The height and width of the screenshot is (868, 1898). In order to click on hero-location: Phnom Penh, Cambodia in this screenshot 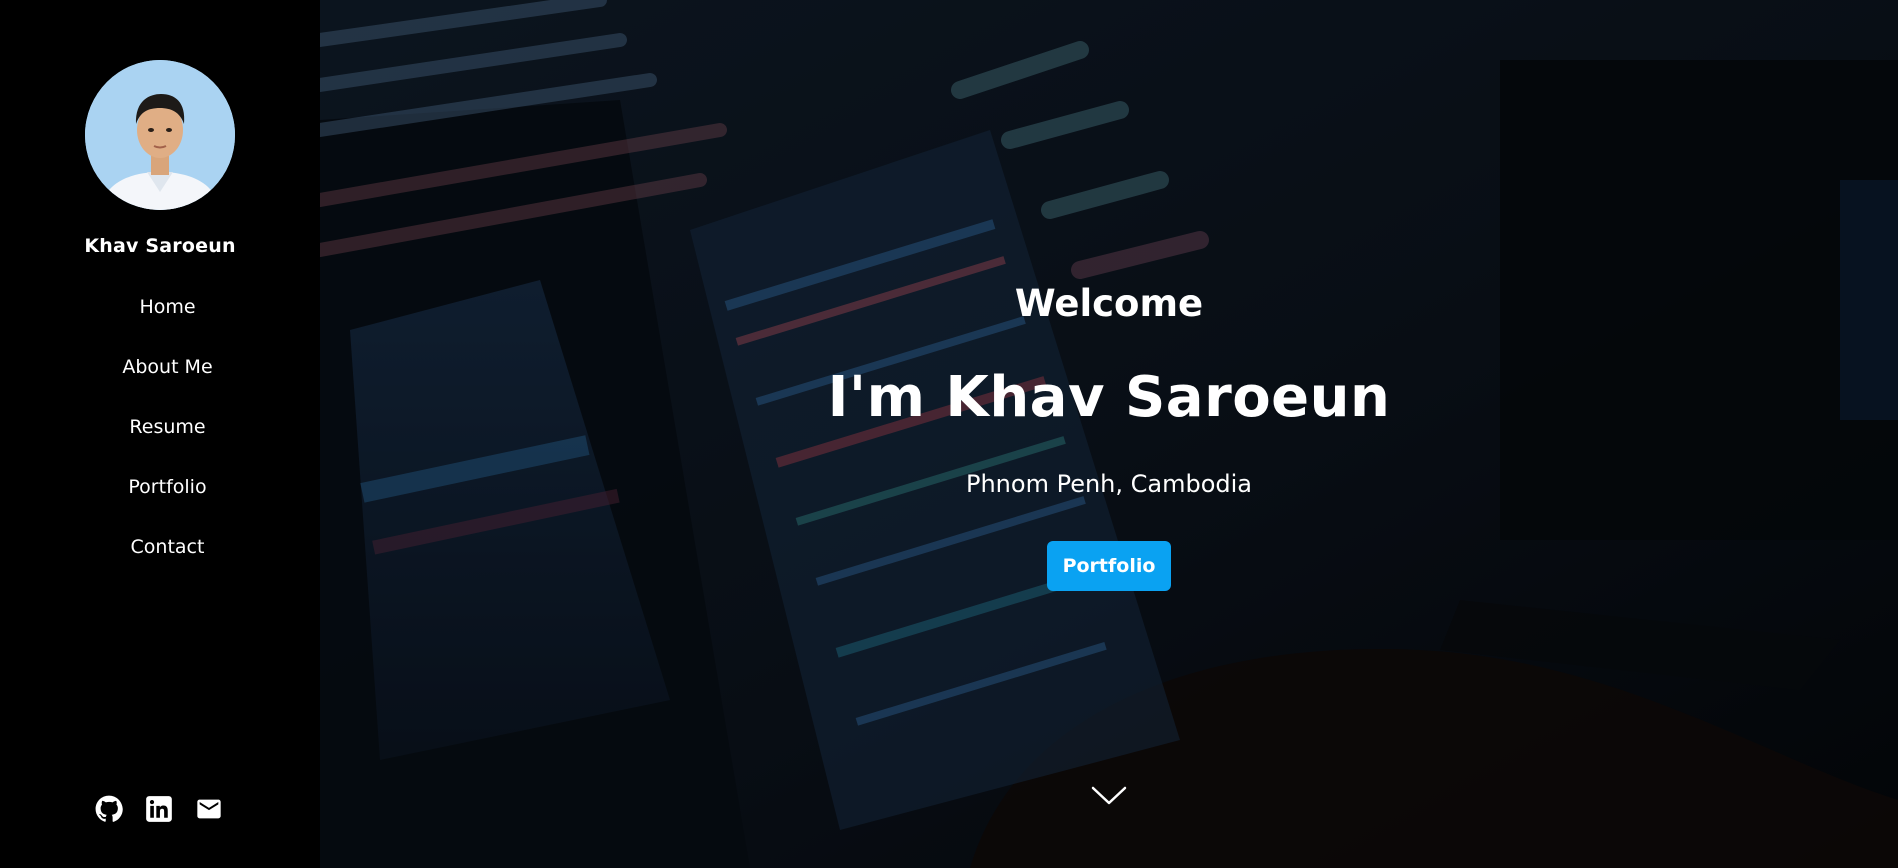, I will do `click(1109, 484)`.